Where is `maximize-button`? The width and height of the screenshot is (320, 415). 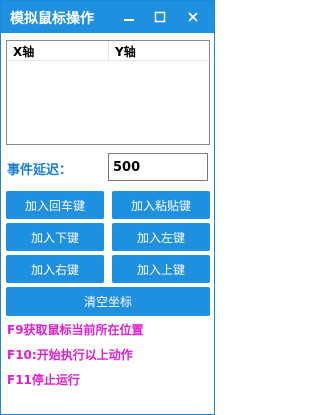
maximize-button is located at coordinates (160, 17).